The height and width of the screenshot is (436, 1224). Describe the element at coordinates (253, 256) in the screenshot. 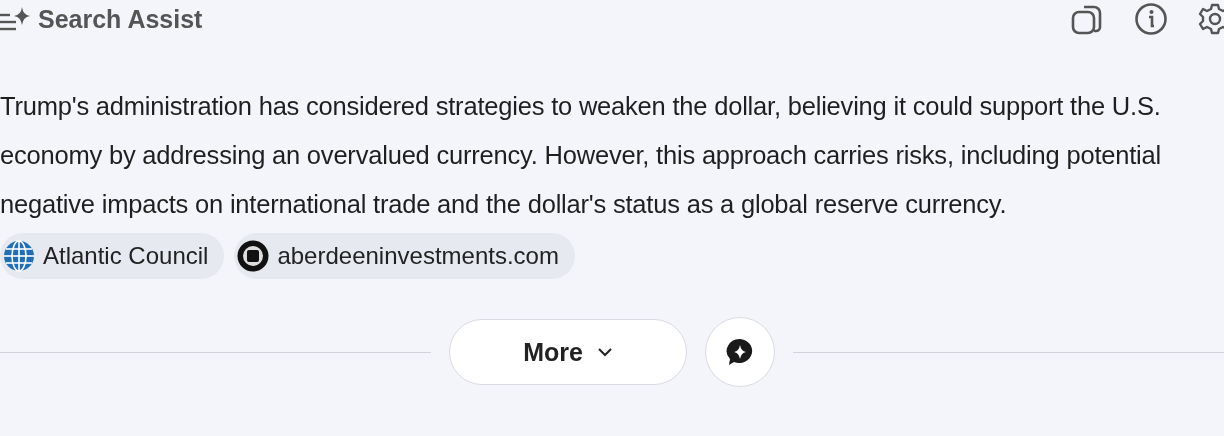

I see `logo-icon` at that location.